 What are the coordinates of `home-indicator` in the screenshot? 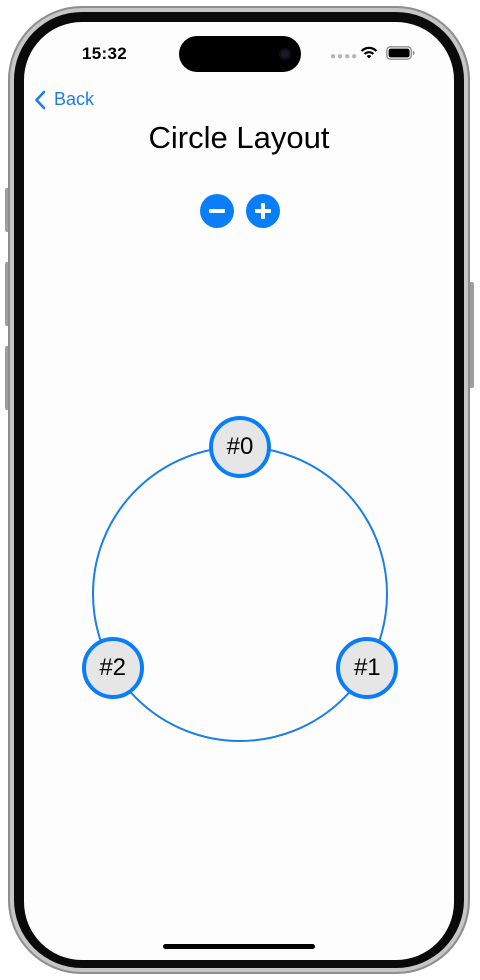 It's located at (239, 946).